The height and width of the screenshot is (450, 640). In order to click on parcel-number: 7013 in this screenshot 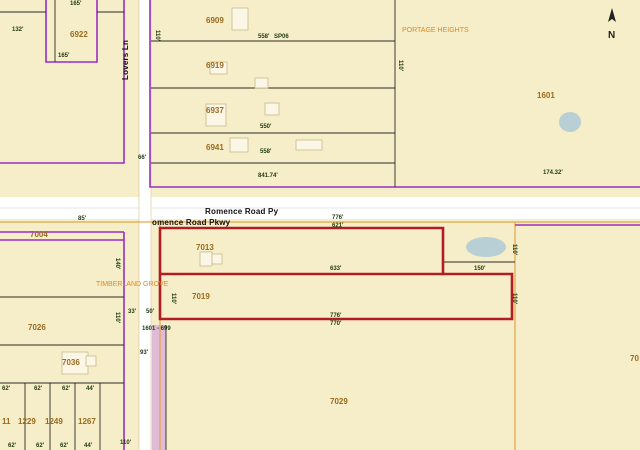, I will do `click(205, 247)`.